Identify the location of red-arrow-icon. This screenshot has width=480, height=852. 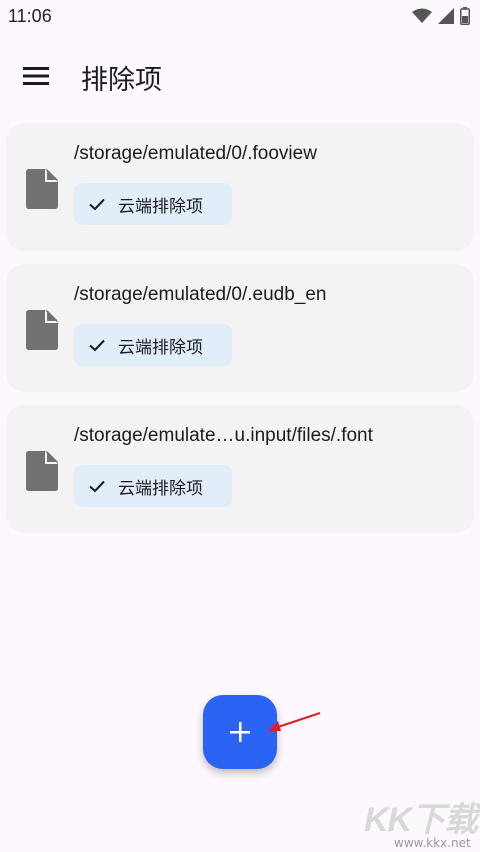
(294, 721).